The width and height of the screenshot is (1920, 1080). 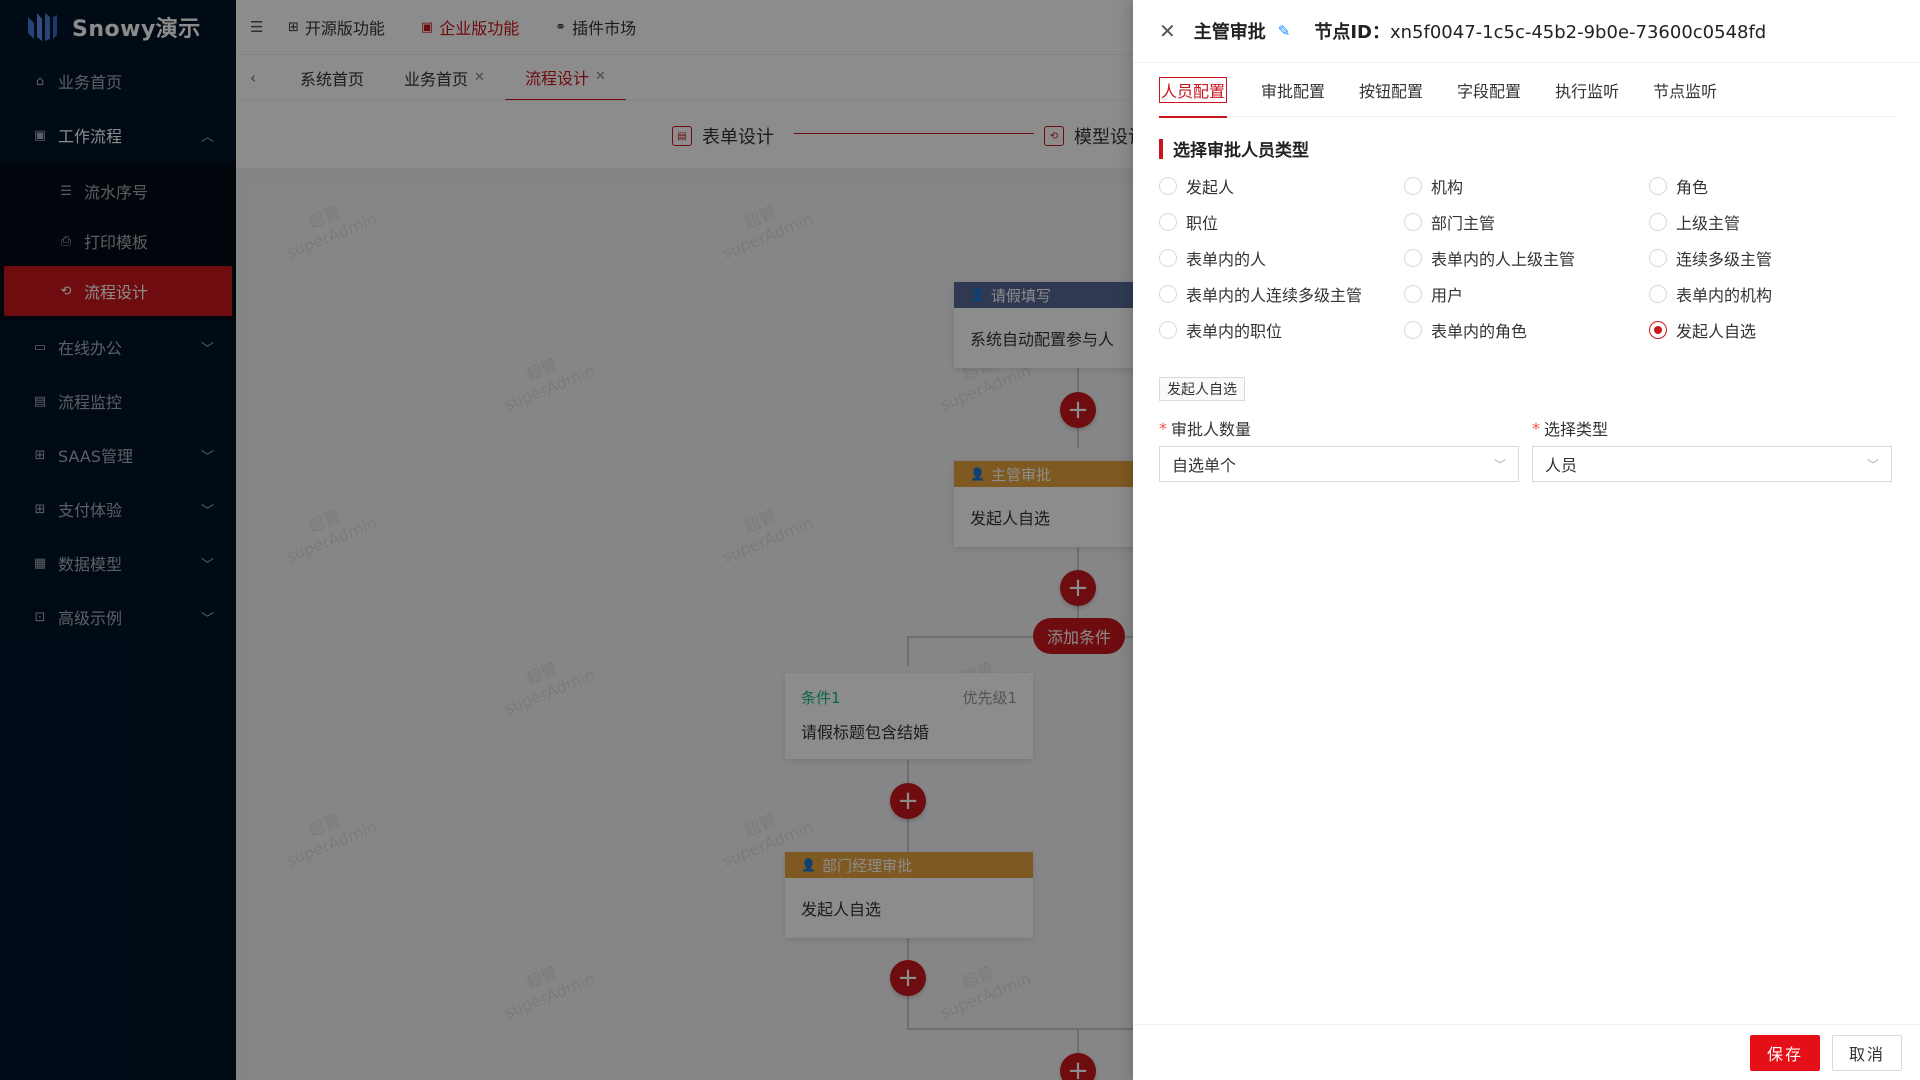 I want to click on tab-personnel-config: 人员配置, so click(x=1193, y=90).